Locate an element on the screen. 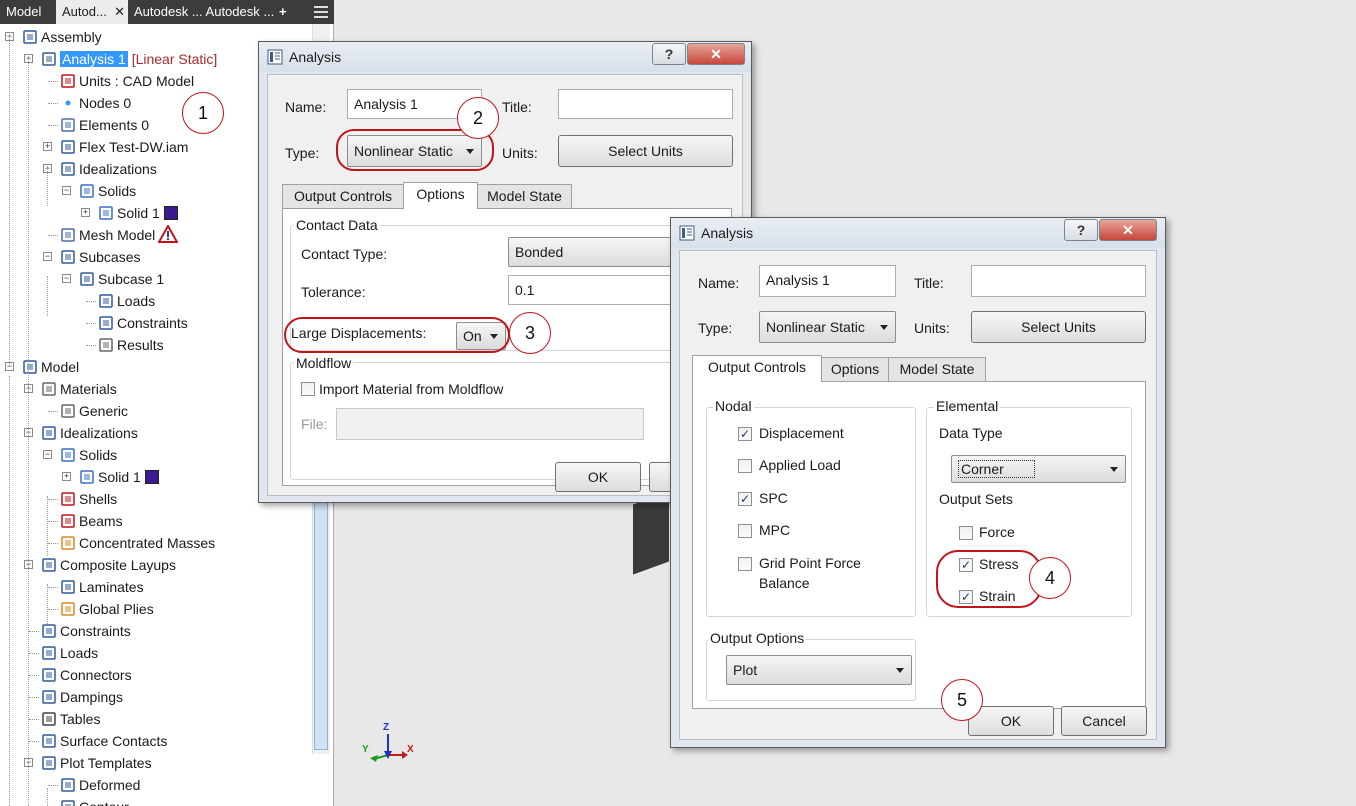  loads-icon is located at coordinates (49, 653).